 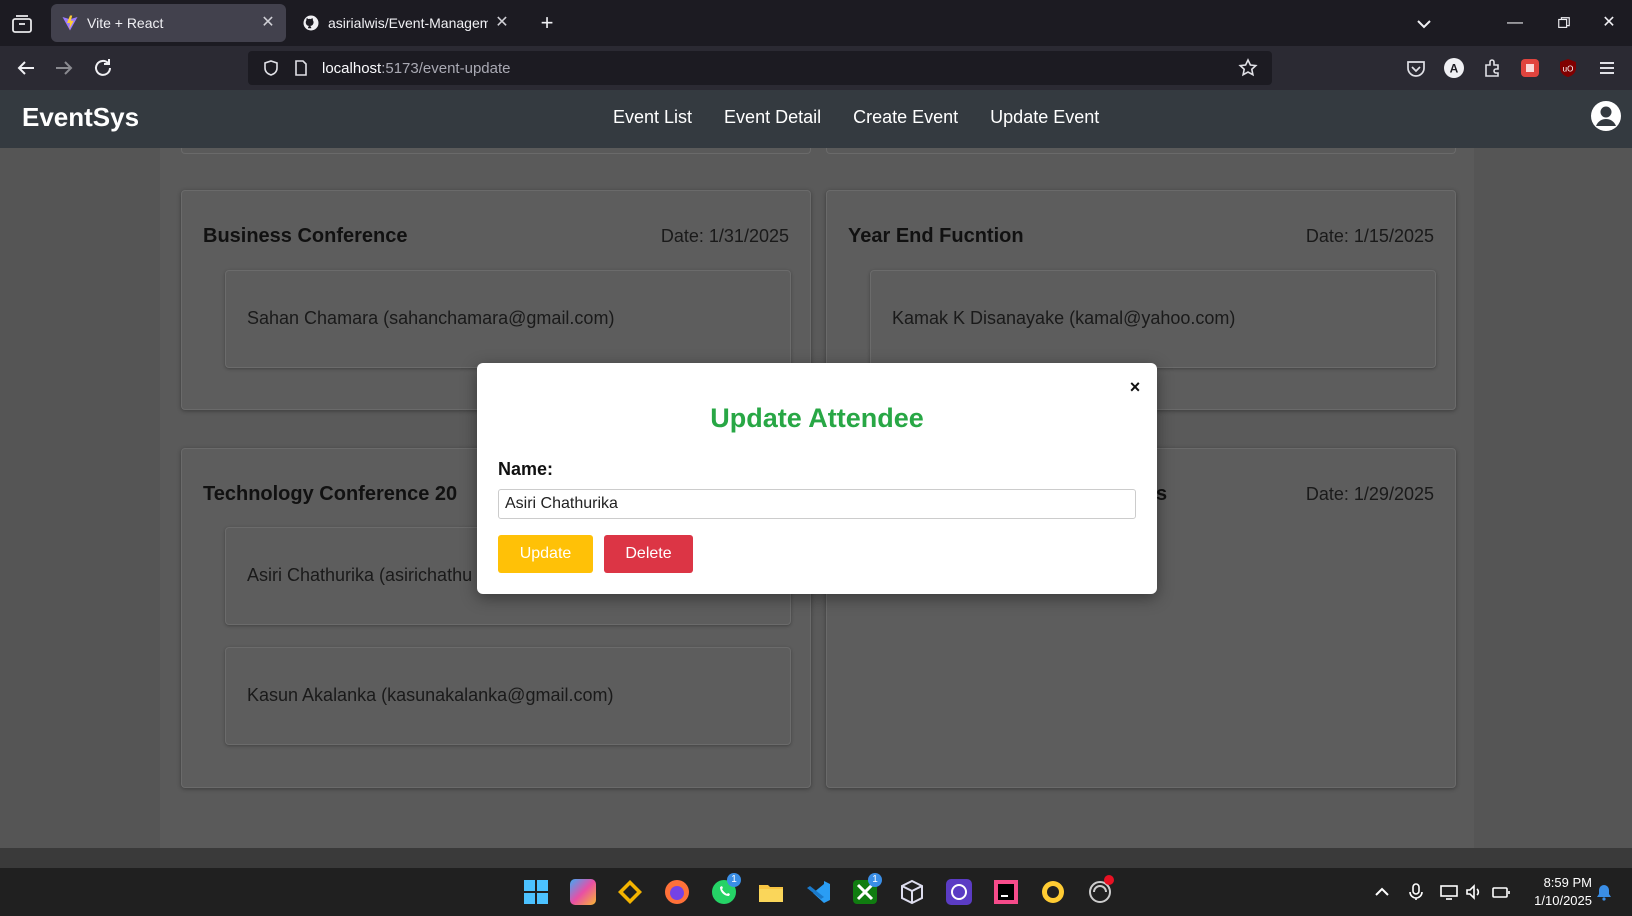 What do you see at coordinates (652, 117) in the screenshot?
I see `nav-event-list: Event List` at bounding box center [652, 117].